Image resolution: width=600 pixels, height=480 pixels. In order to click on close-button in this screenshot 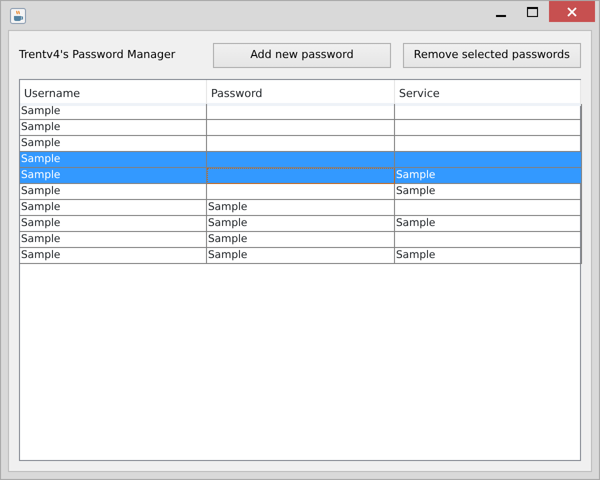, I will do `click(572, 11)`.